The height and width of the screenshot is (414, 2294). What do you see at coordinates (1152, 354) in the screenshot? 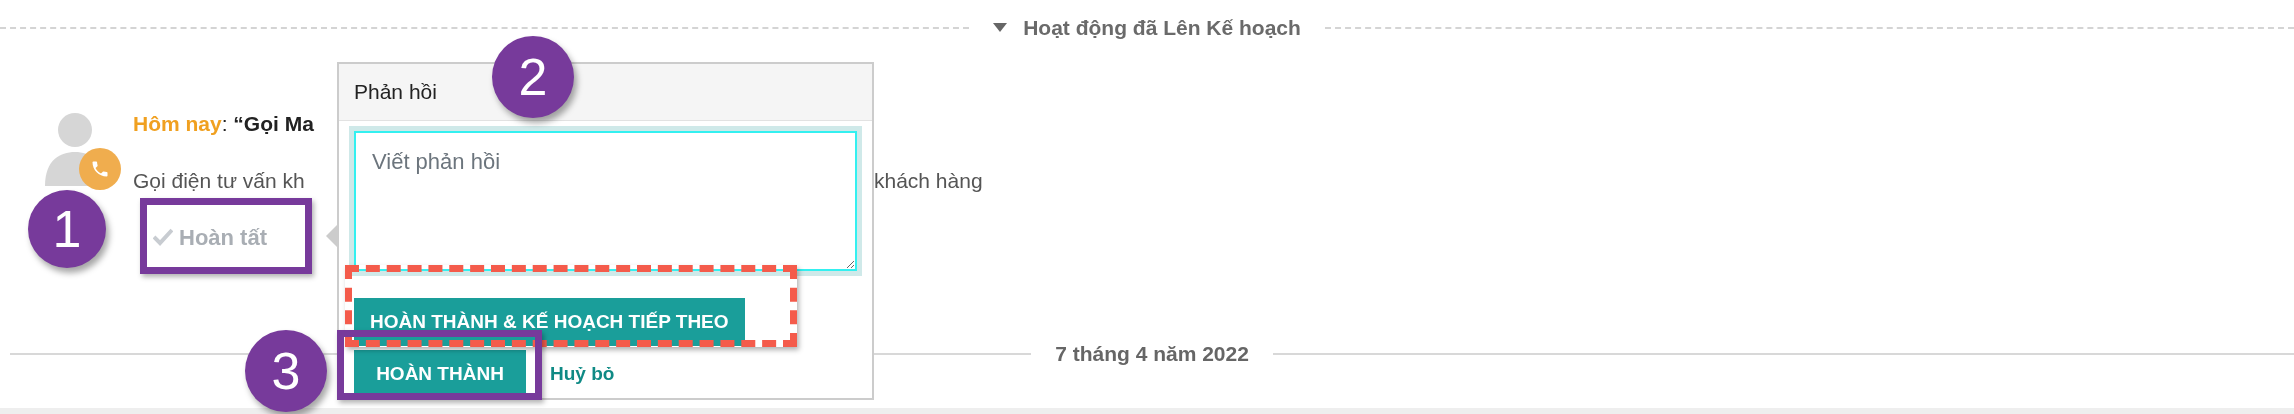
I see `date-divider: 7 tháng 4 năm 2022` at bounding box center [1152, 354].